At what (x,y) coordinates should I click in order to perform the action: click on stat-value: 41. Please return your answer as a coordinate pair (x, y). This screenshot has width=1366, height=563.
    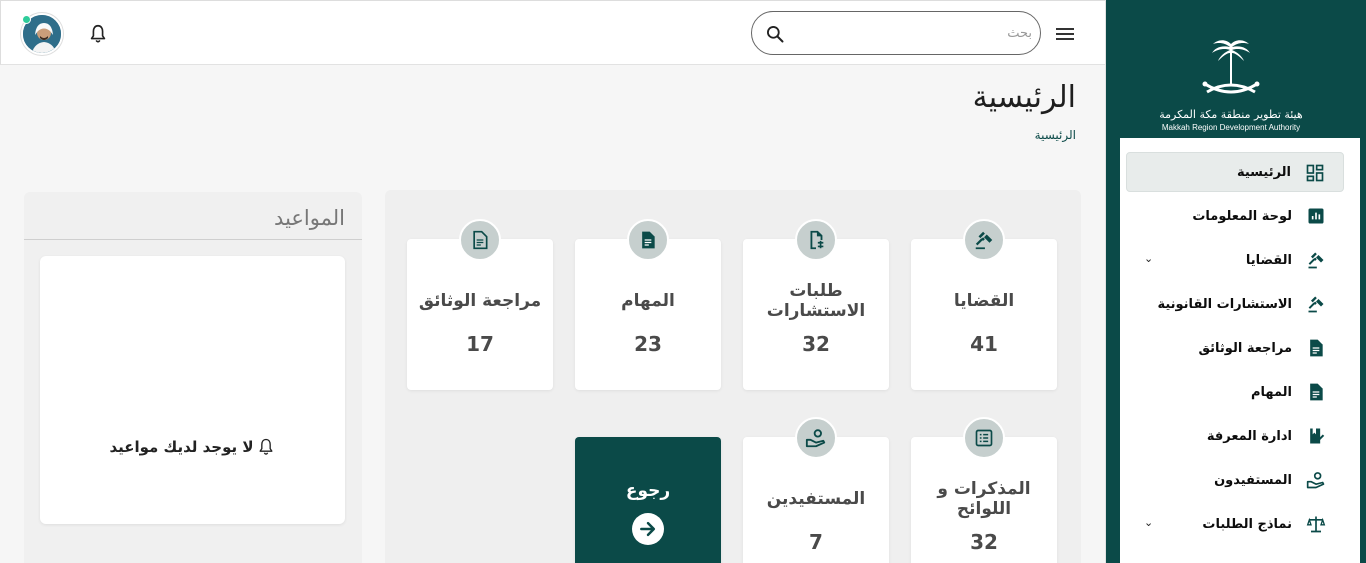
    Looking at the image, I should click on (984, 344).